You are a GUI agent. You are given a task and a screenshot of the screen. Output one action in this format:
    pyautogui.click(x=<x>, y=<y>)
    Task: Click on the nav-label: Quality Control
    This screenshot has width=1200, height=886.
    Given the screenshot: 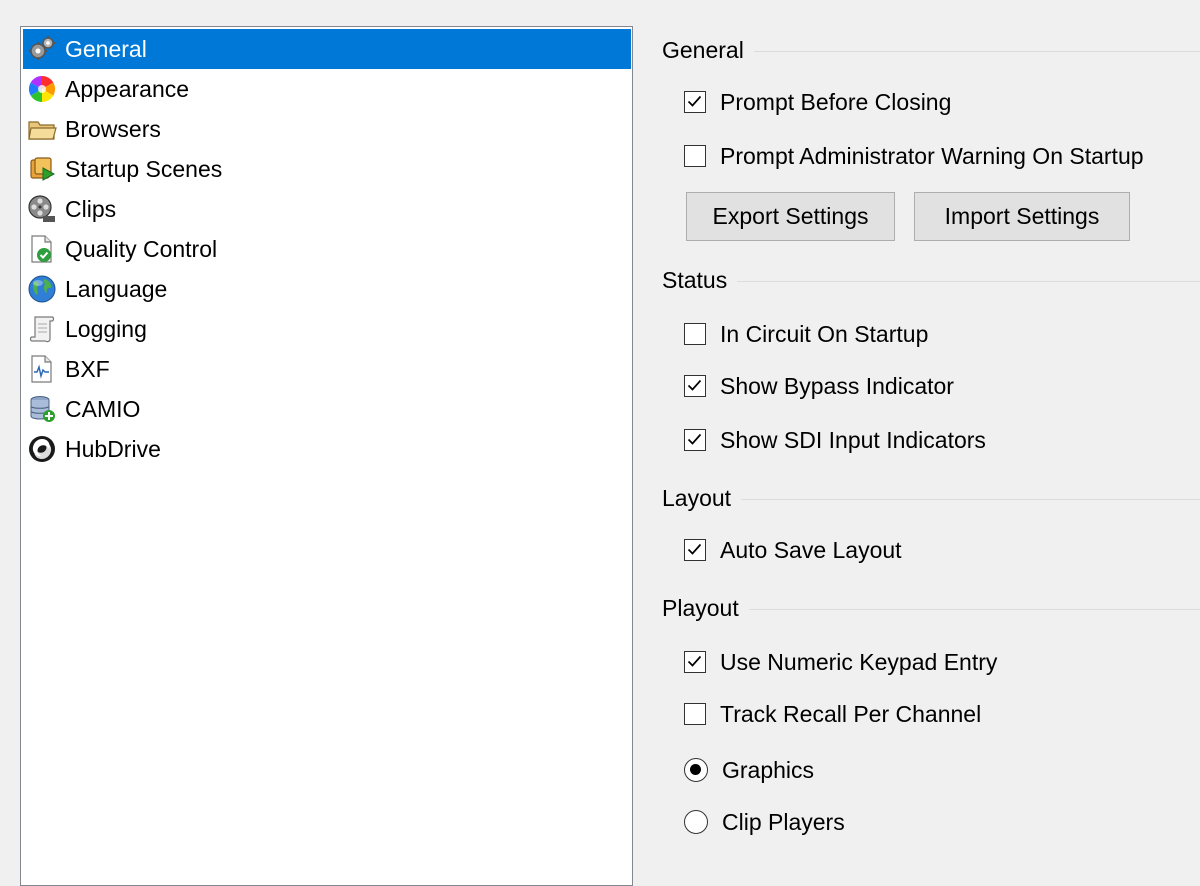 What is the action you would take?
    pyautogui.click(x=141, y=248)
    